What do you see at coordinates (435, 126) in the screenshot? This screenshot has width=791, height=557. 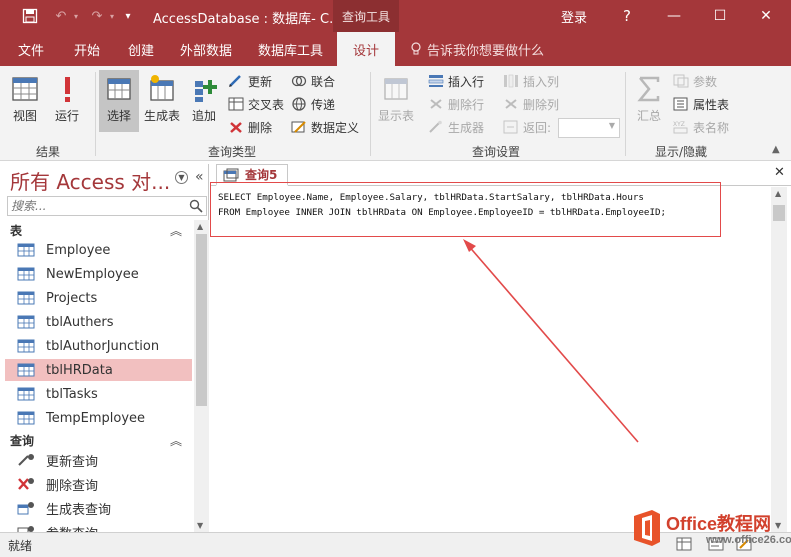 I see `builder-wand-icon` at bounding box center [435, 126].